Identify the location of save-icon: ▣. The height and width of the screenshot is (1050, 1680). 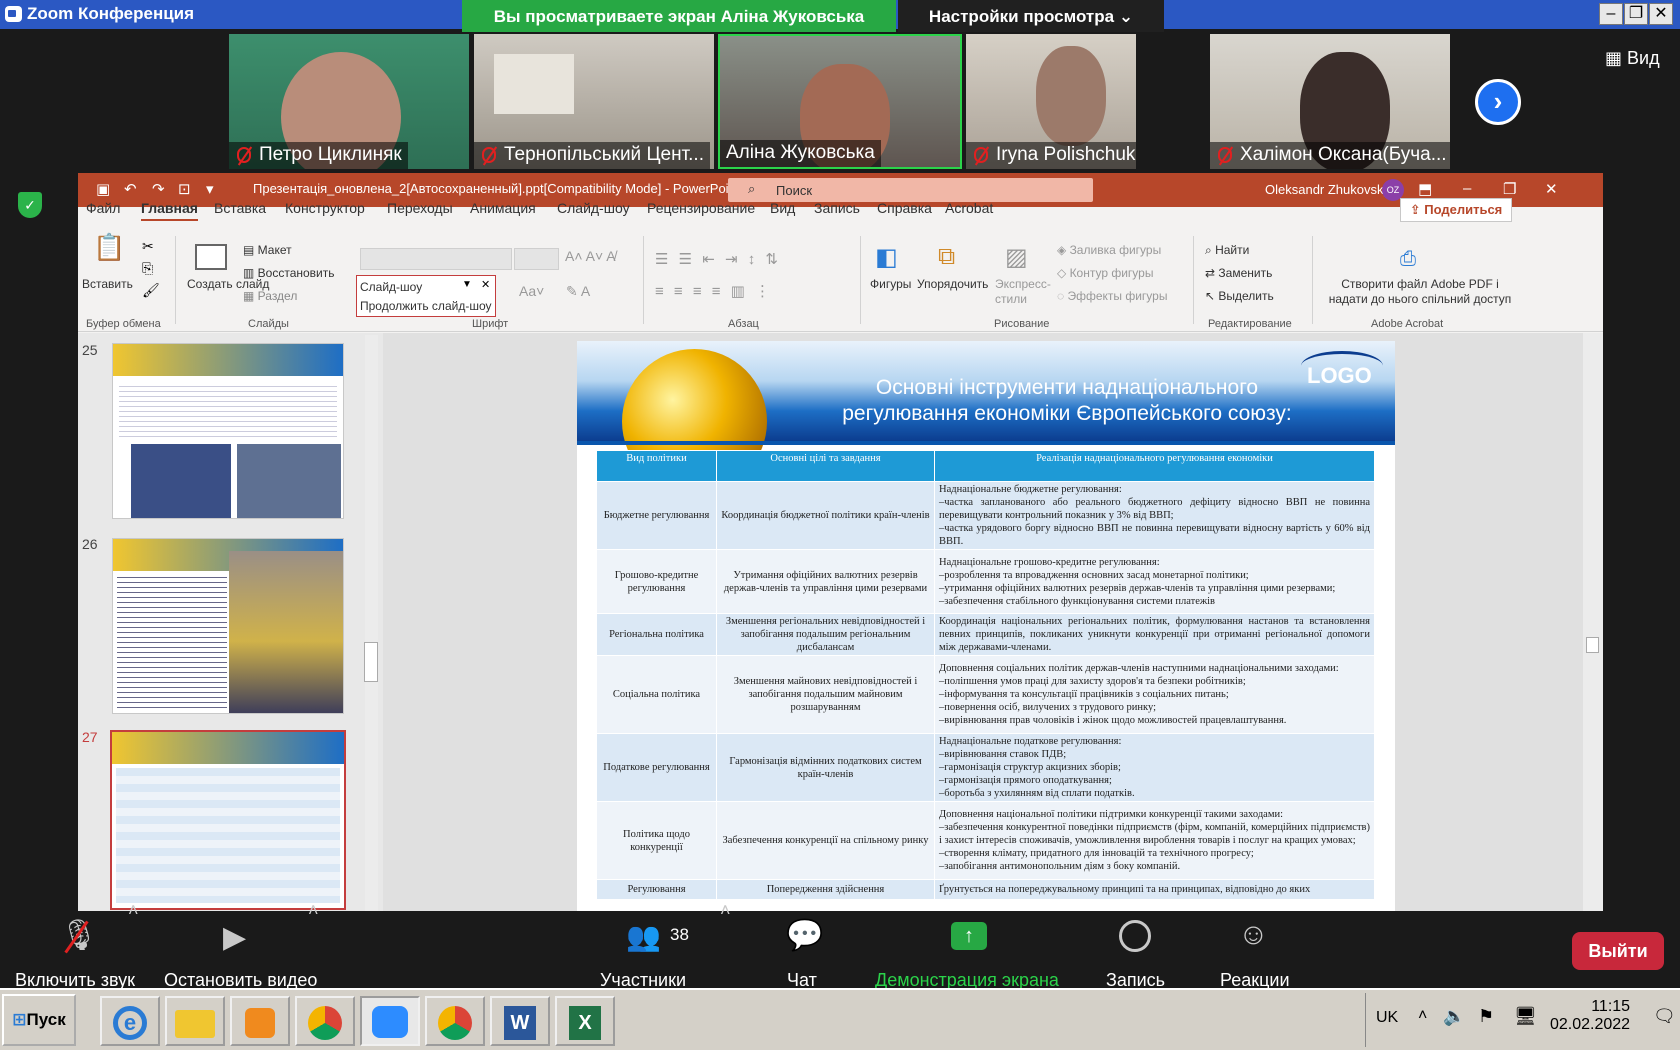
(103, 189).